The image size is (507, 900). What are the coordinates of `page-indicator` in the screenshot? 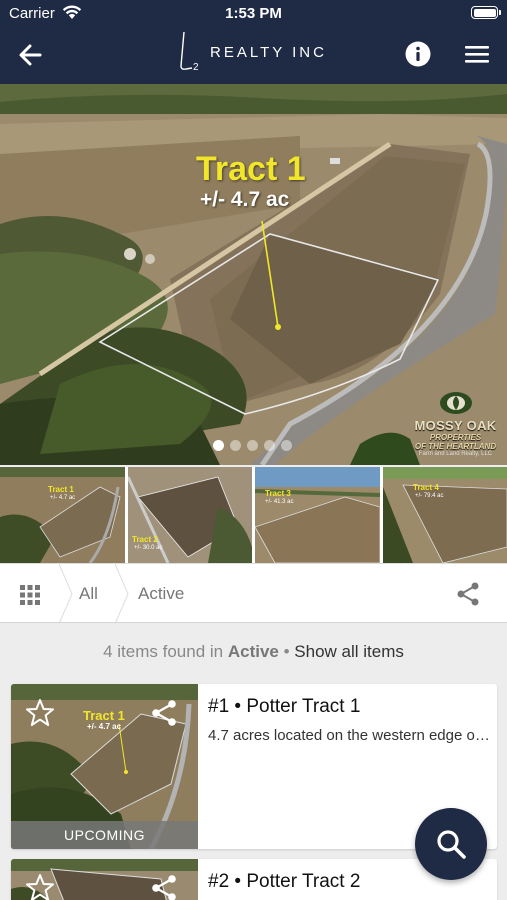 It's located at (255, 444).